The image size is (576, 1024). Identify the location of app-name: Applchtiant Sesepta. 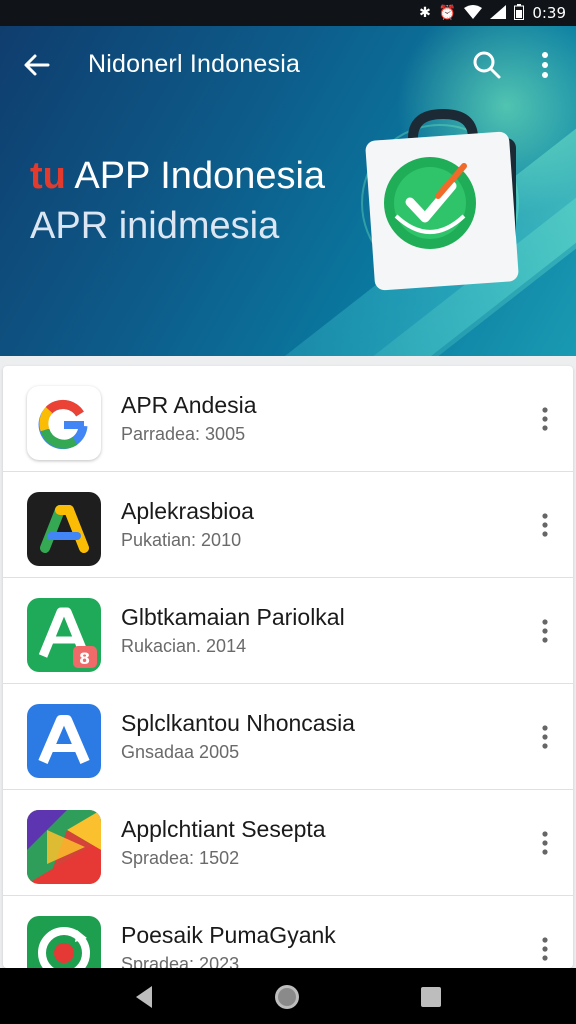
(223, 829).